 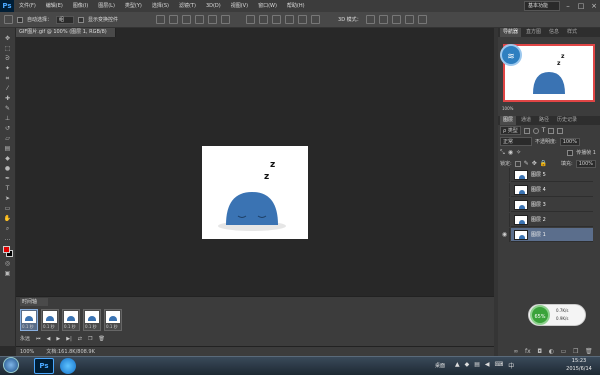 I want to click on filter-shape-icon, so click(x=551, y=130).